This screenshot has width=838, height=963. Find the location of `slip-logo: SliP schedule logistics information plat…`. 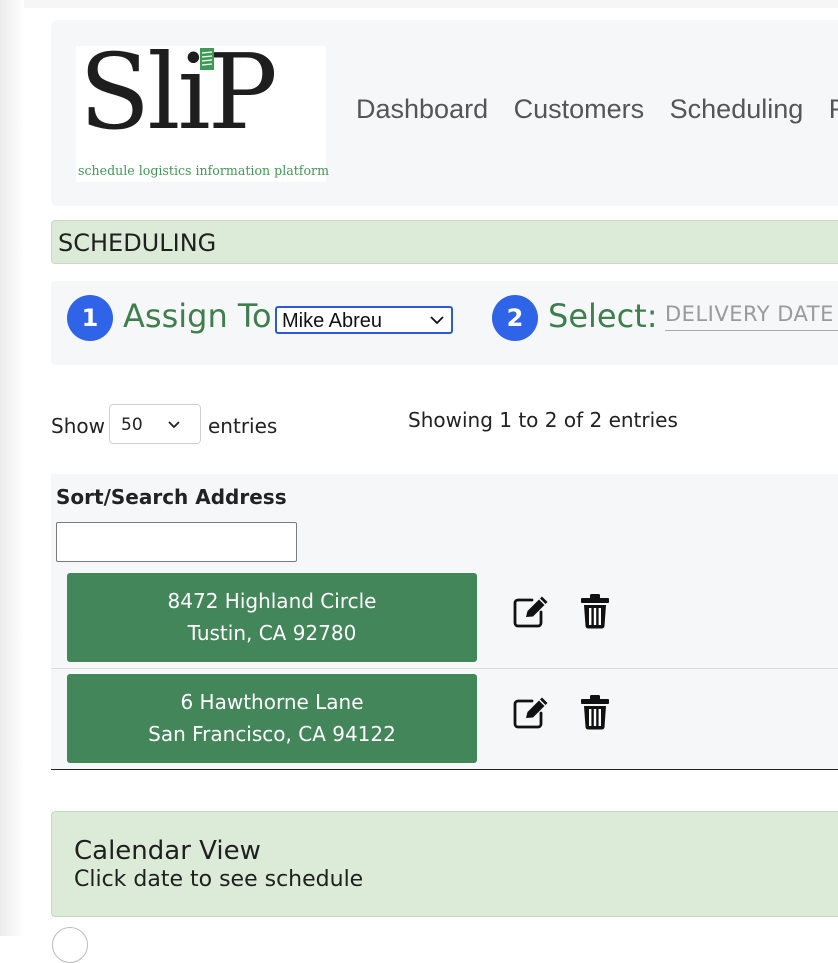

slip-logo: SliP schedule logistics information plat… is located at coordinates (203, 111).